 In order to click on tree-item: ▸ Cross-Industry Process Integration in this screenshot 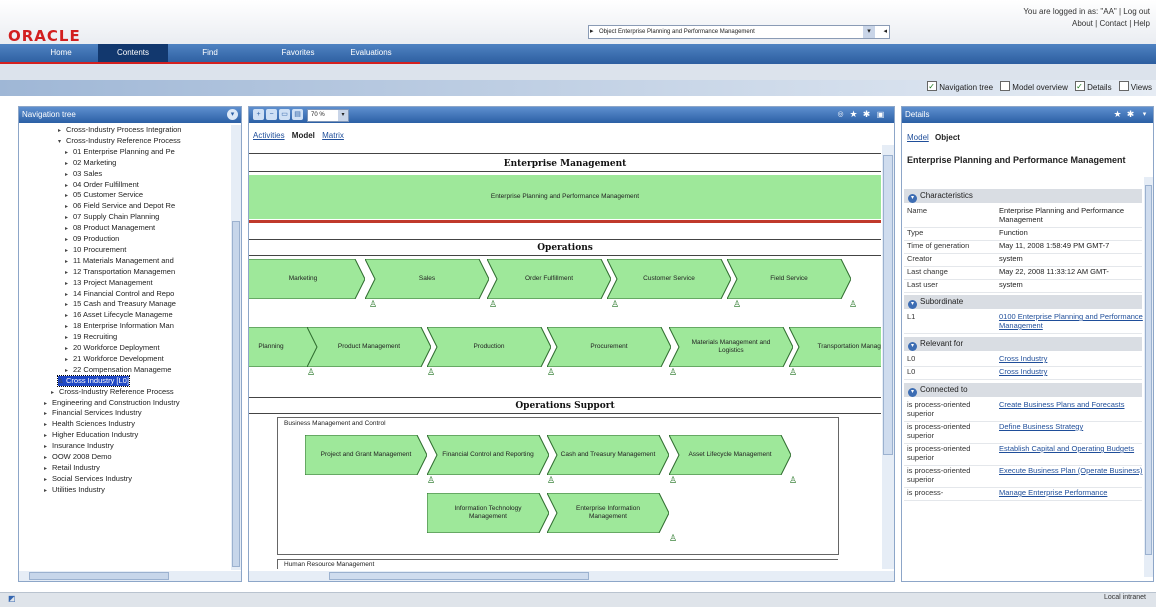, I will do `click(119, 130)`.